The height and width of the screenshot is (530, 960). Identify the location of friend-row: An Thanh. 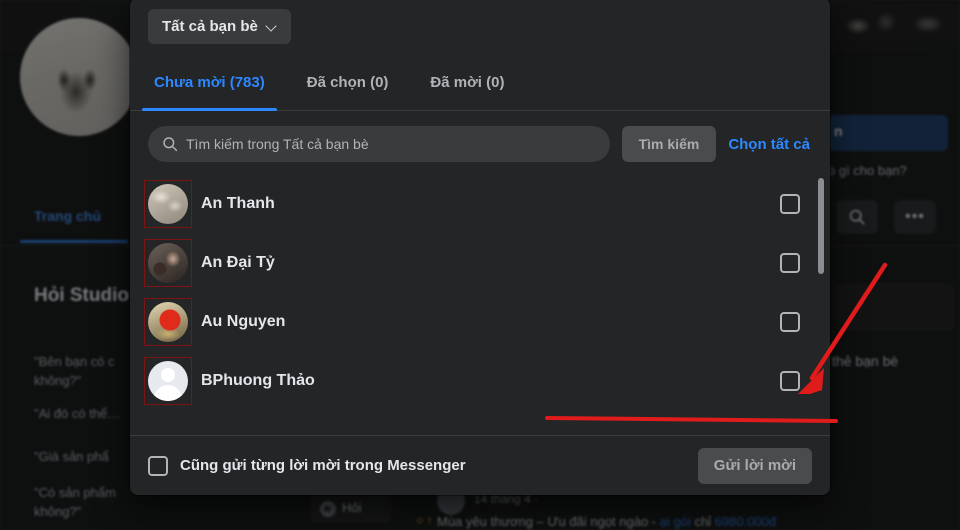
(487, 203).